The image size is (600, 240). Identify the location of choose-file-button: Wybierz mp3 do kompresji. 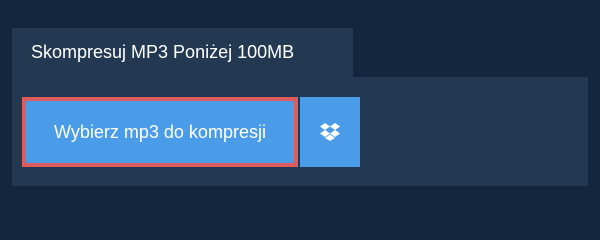
(160, 132).